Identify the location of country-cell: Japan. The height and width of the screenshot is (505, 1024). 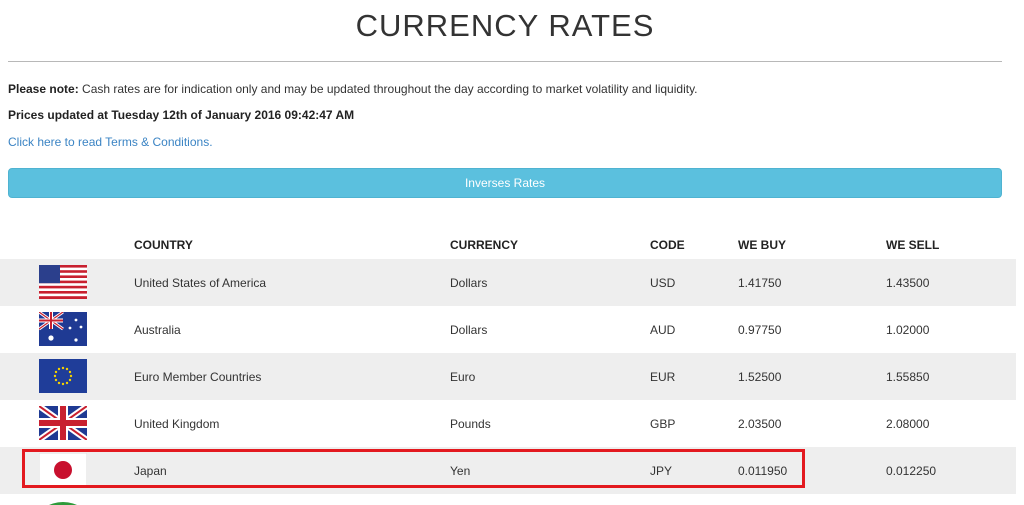
(292, 470).